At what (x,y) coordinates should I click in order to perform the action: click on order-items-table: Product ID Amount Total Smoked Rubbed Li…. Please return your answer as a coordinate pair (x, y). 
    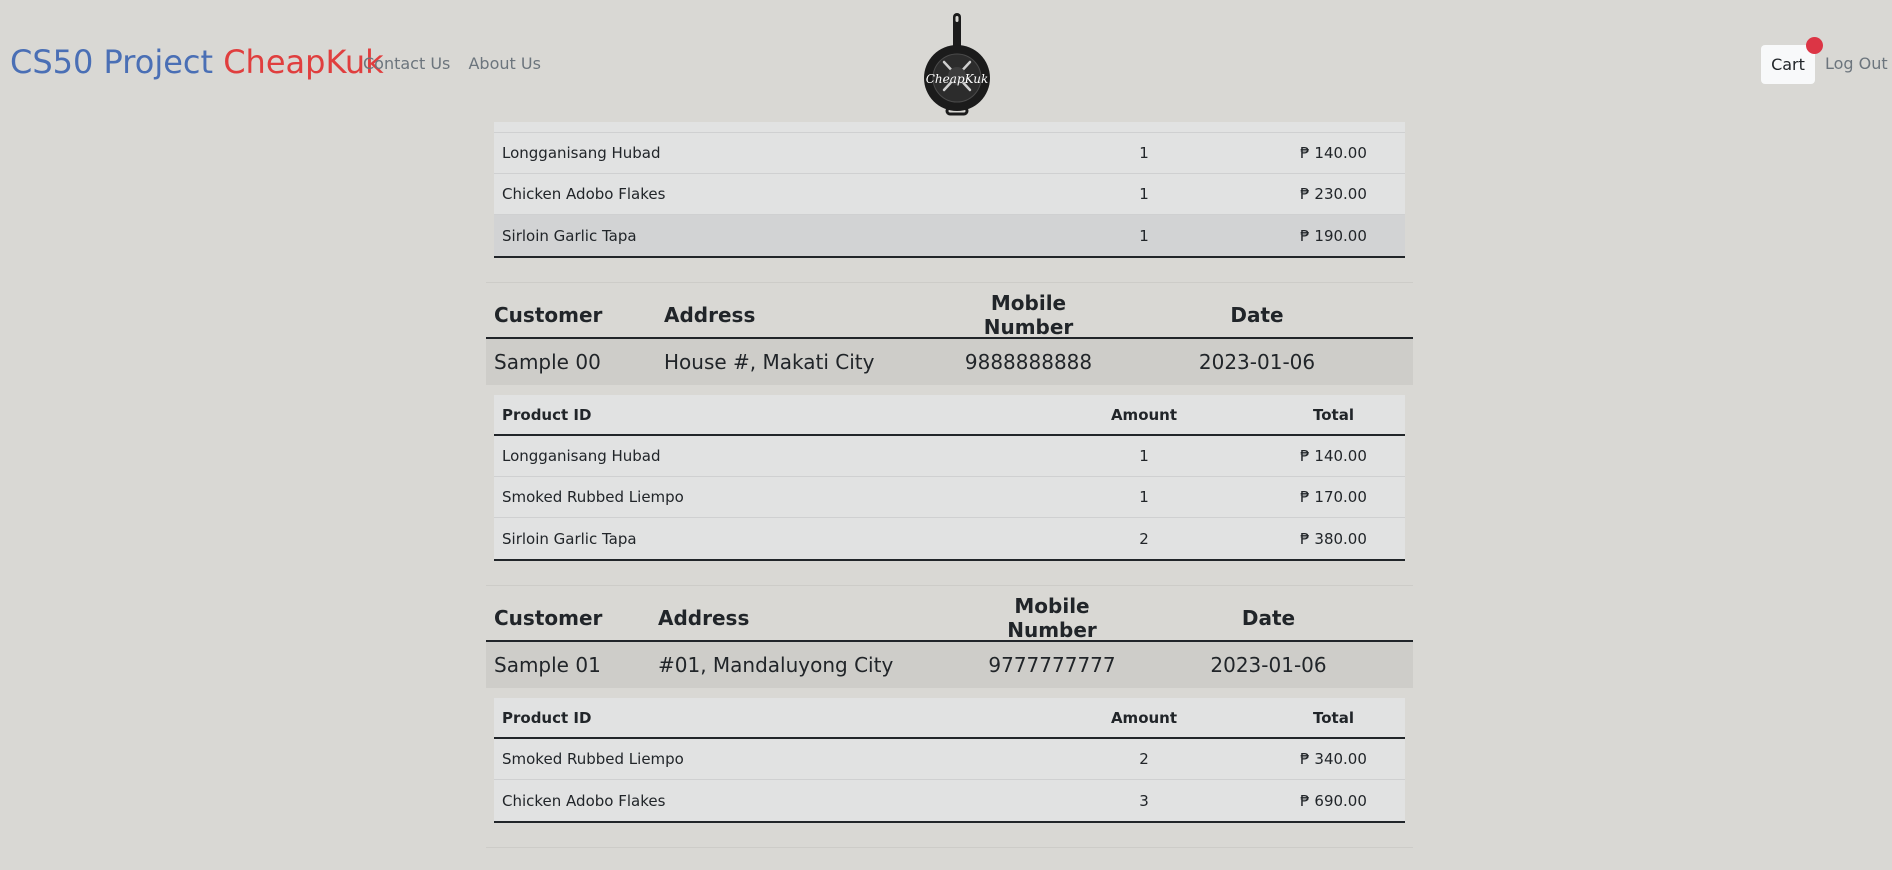
    Looking at the image, I should click on (949, 760).